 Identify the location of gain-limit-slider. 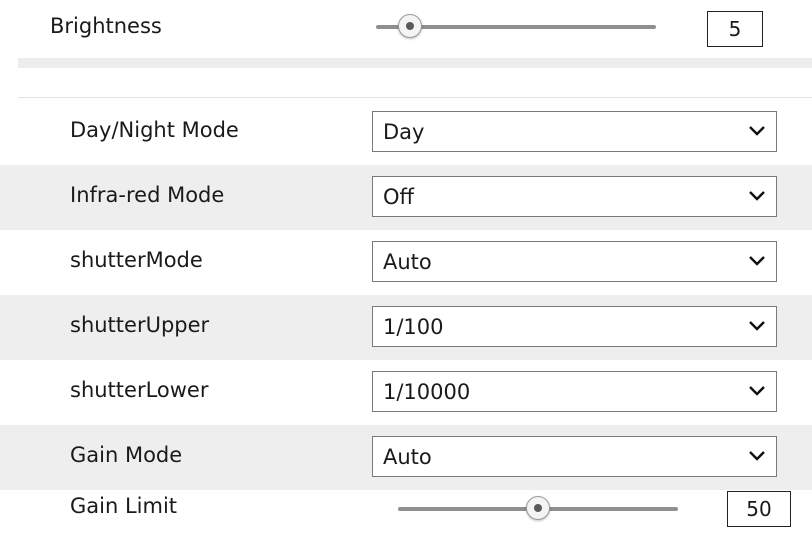
(538, 508).